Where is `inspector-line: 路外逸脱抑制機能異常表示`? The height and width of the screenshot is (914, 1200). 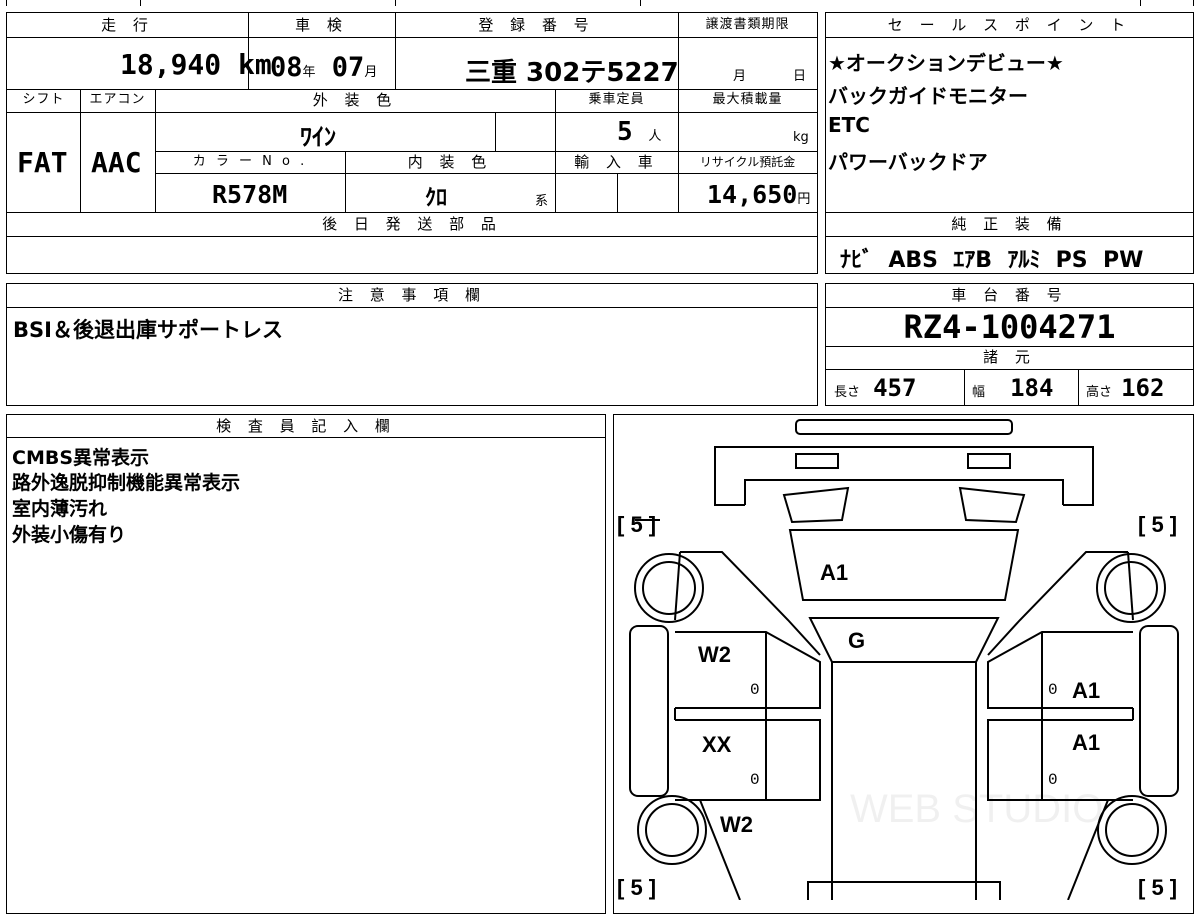 inspector-line: 路外逸脱抑制機能異常表示 is located at coordinates (126, 483).